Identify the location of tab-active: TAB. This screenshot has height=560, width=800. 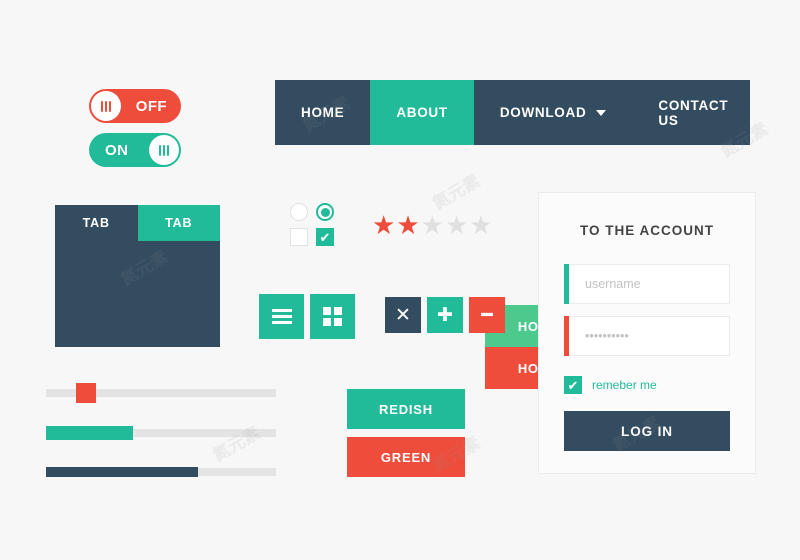
(178, 223).